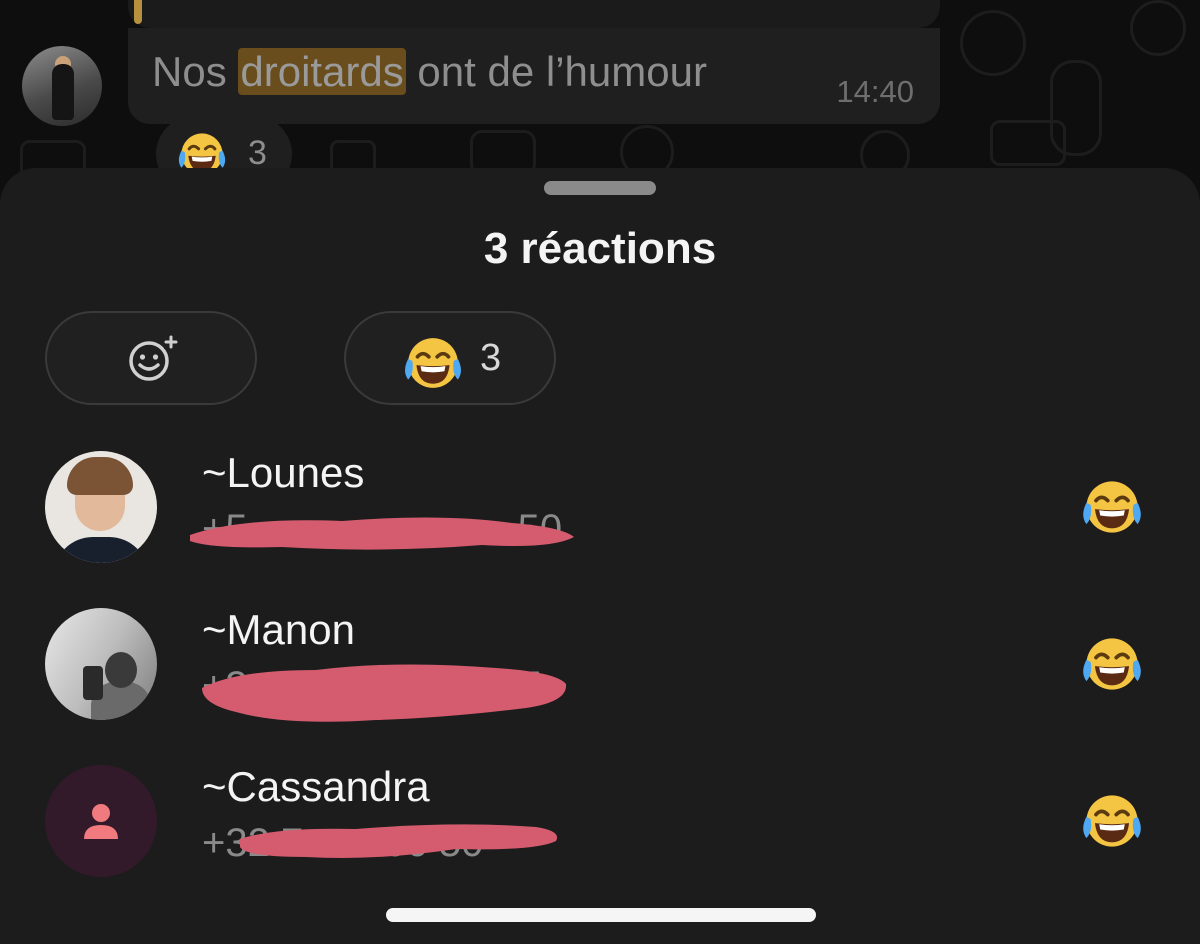 The height and width of the screenshot is (944, 1200). Describe the element at coordinates (322, 71) in the screenshot. I see `search-highlight: droitards` at that location.